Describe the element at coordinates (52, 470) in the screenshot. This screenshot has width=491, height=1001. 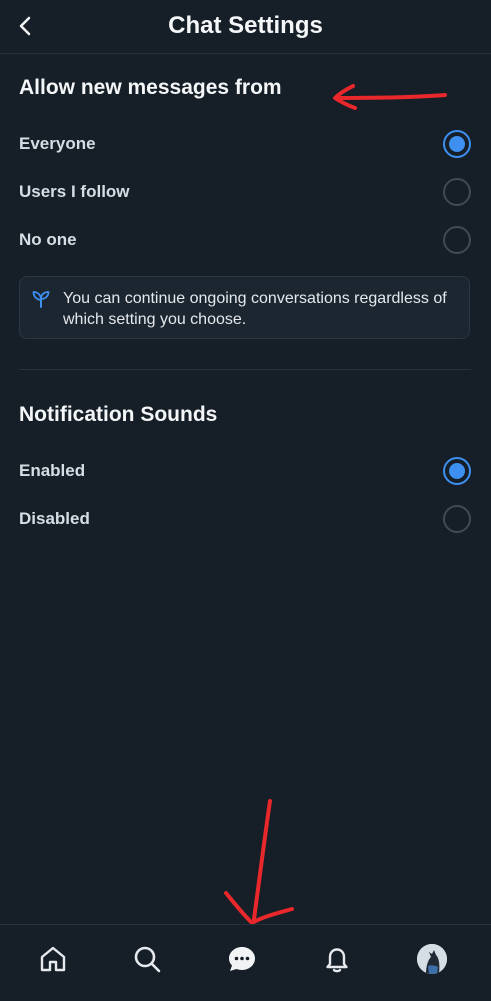
I see `option-label: Enabled` at that location.